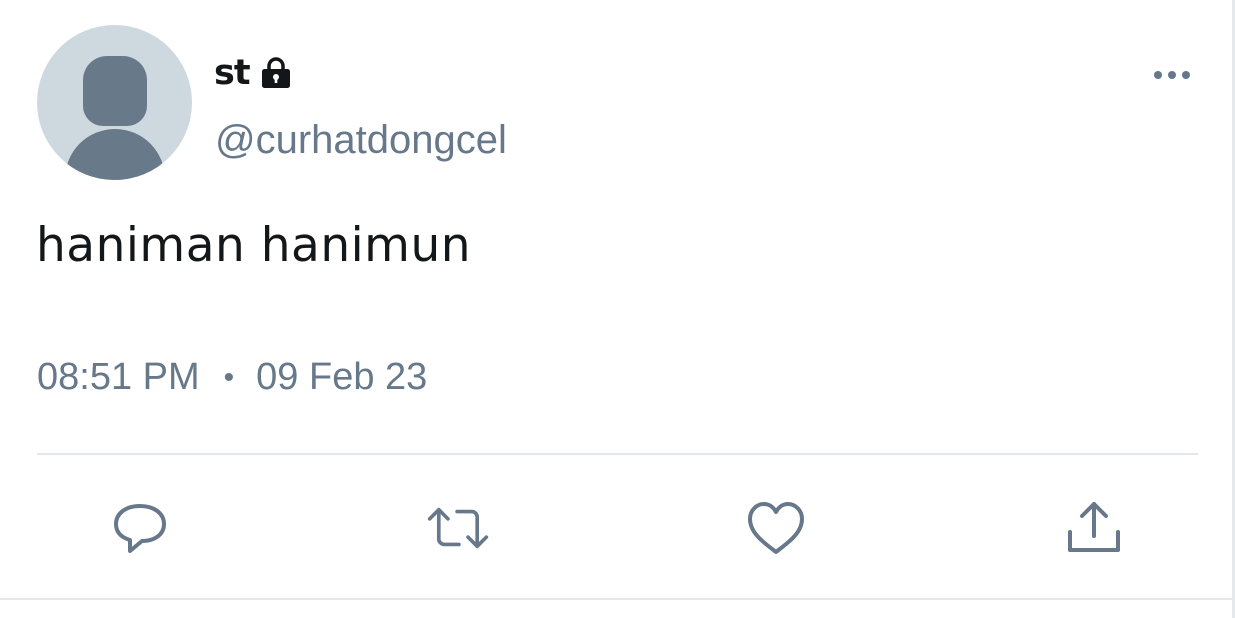  I want to click on share-button, so click(1094, 528).